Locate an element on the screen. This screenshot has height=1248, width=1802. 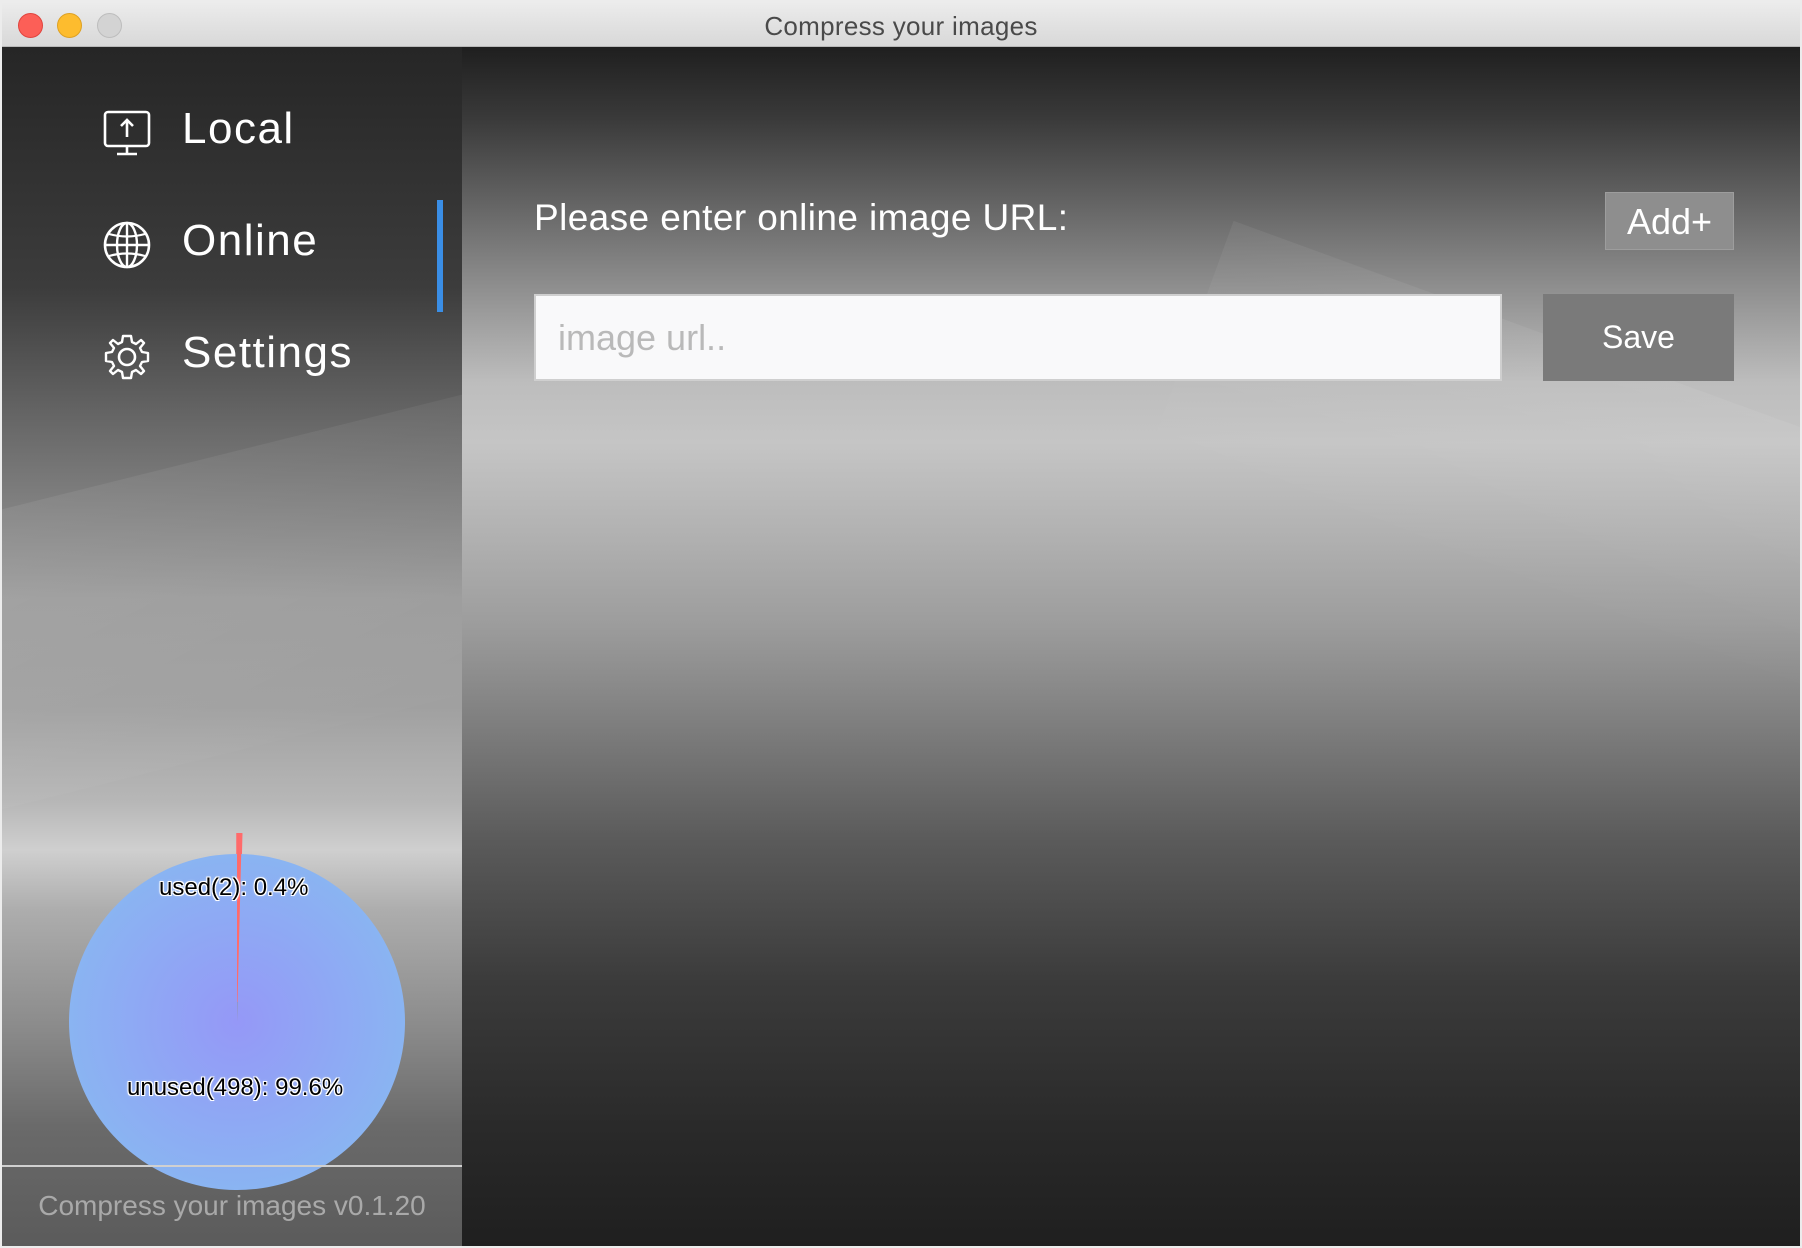
pie-label-unused: unused(498): 99.6% is located at coordinates (235, 1087).